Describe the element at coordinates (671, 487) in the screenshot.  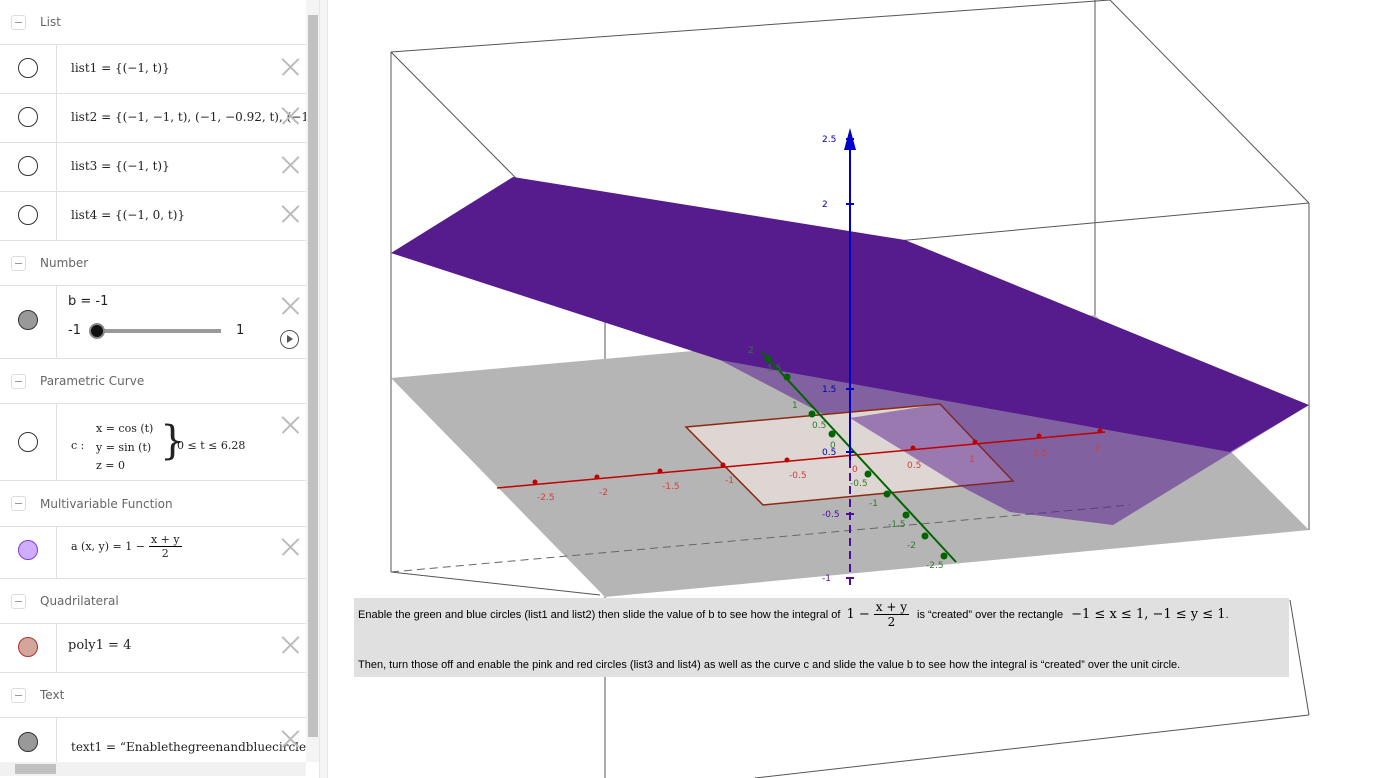
I see `x-tick-label: -1.5` at that location.